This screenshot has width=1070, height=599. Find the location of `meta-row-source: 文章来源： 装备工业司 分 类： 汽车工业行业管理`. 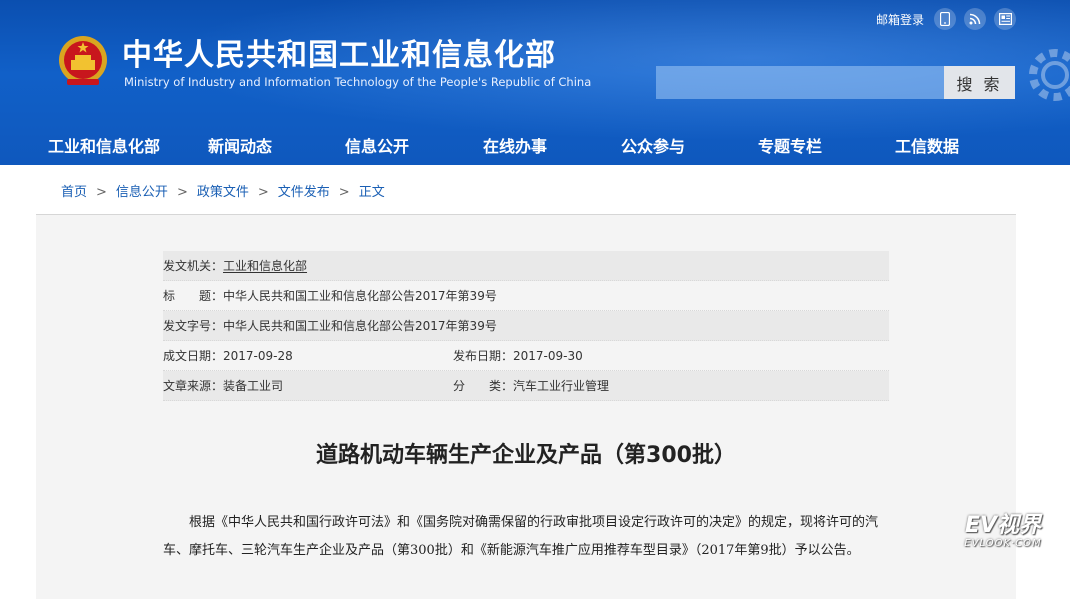

meta-row-source: 文章来源： 装备工业司 分 类： 汽车工业行业管理 is located at coordinates (526, 386).